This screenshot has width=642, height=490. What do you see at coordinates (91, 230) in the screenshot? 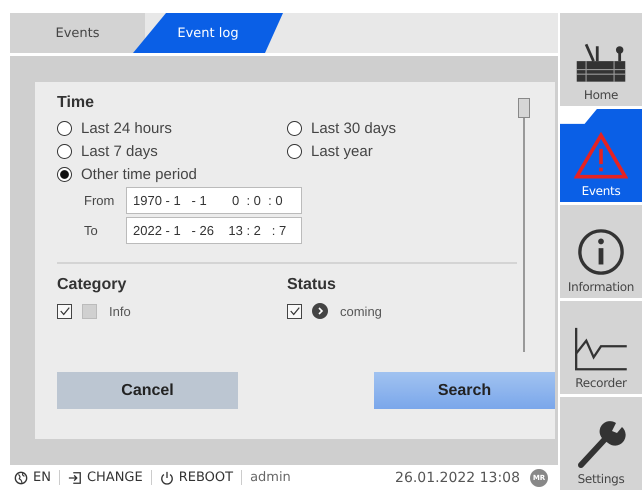
I see `field-label: To` at bounding box center [91, 230].